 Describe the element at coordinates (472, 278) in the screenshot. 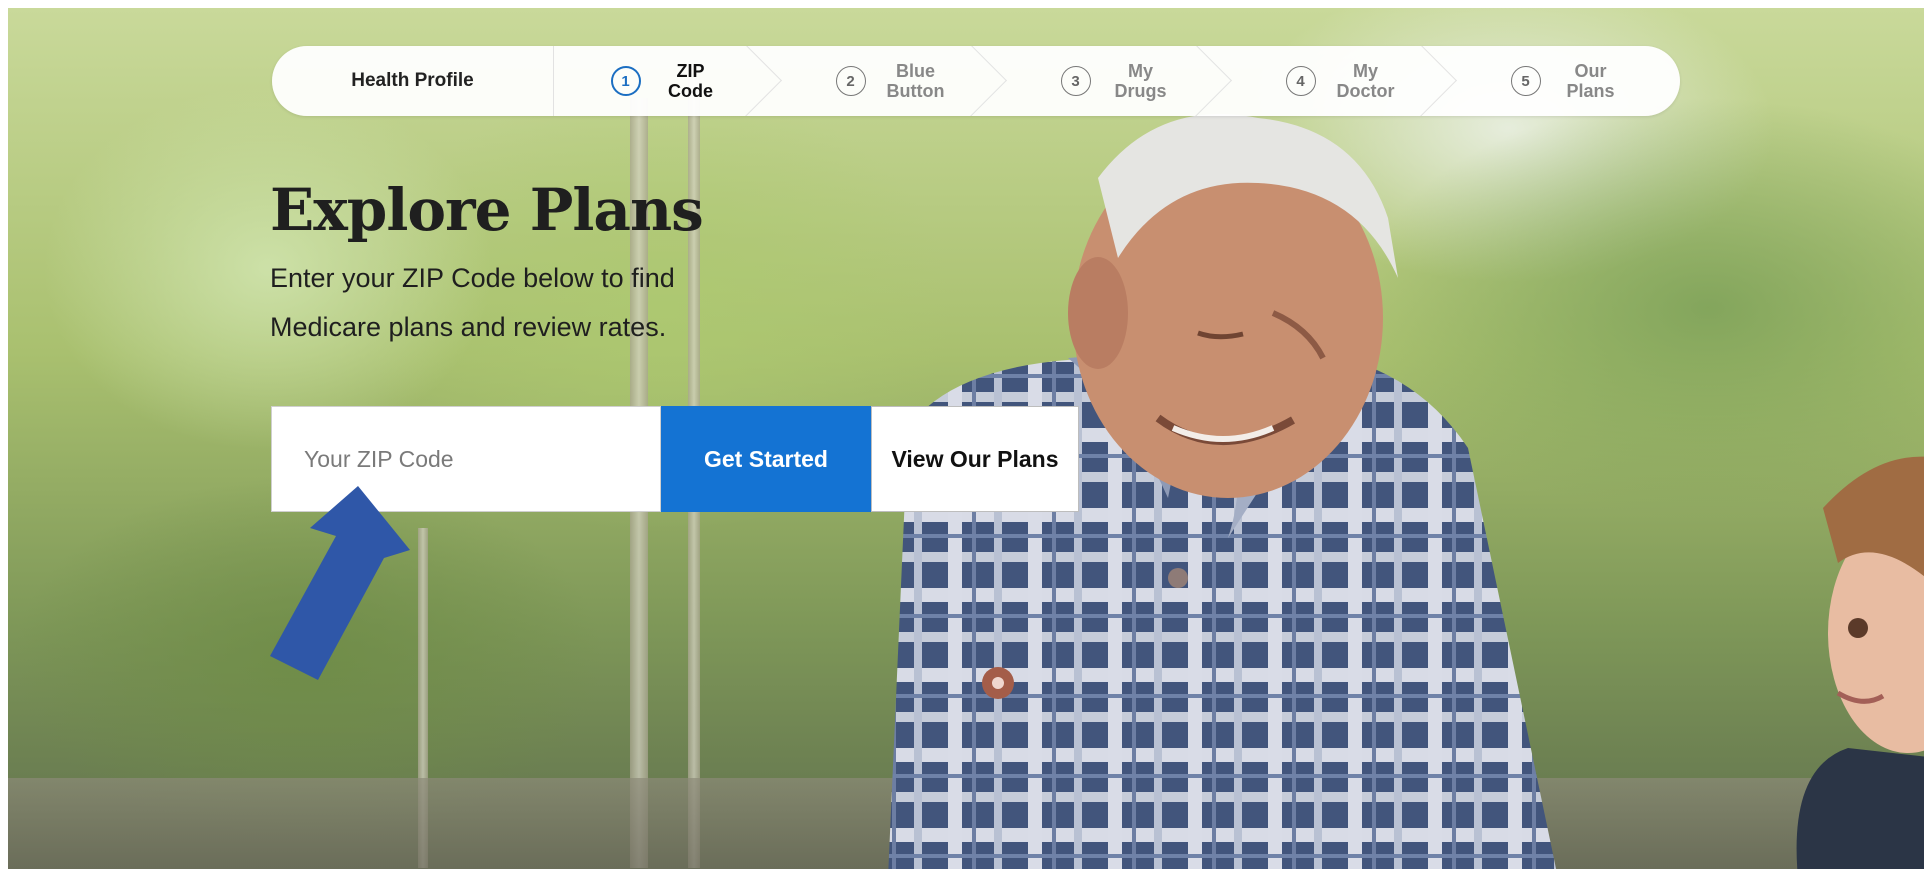

I see `subtitle-line-1: Enter your ZIP Code below to find` at that location.